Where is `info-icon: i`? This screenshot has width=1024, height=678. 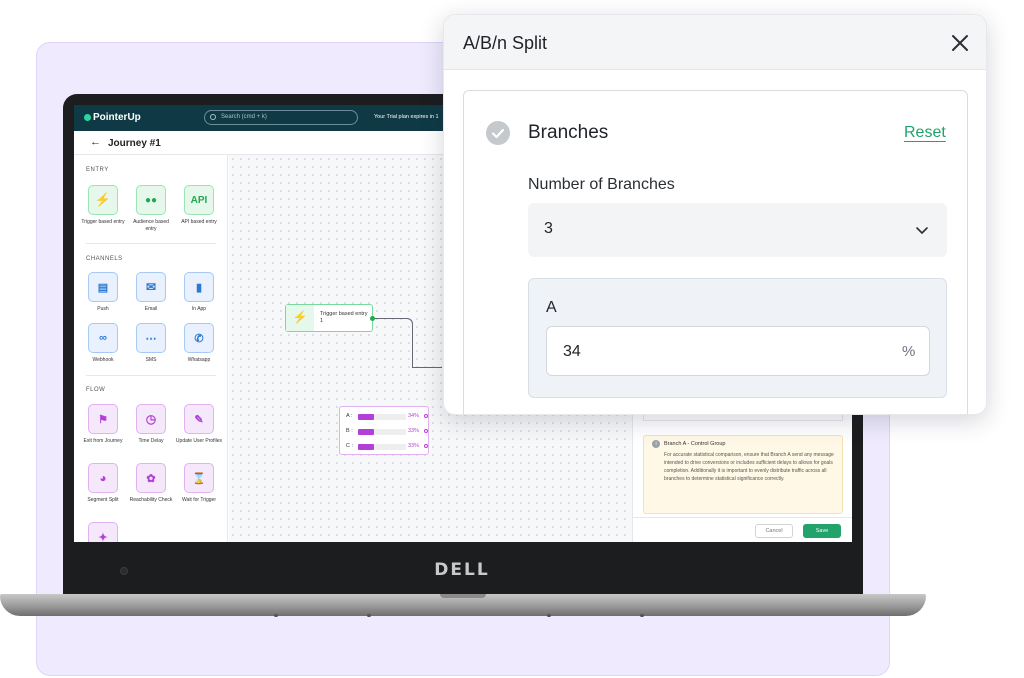
info-icon: i is located at coordinates (656, 444).